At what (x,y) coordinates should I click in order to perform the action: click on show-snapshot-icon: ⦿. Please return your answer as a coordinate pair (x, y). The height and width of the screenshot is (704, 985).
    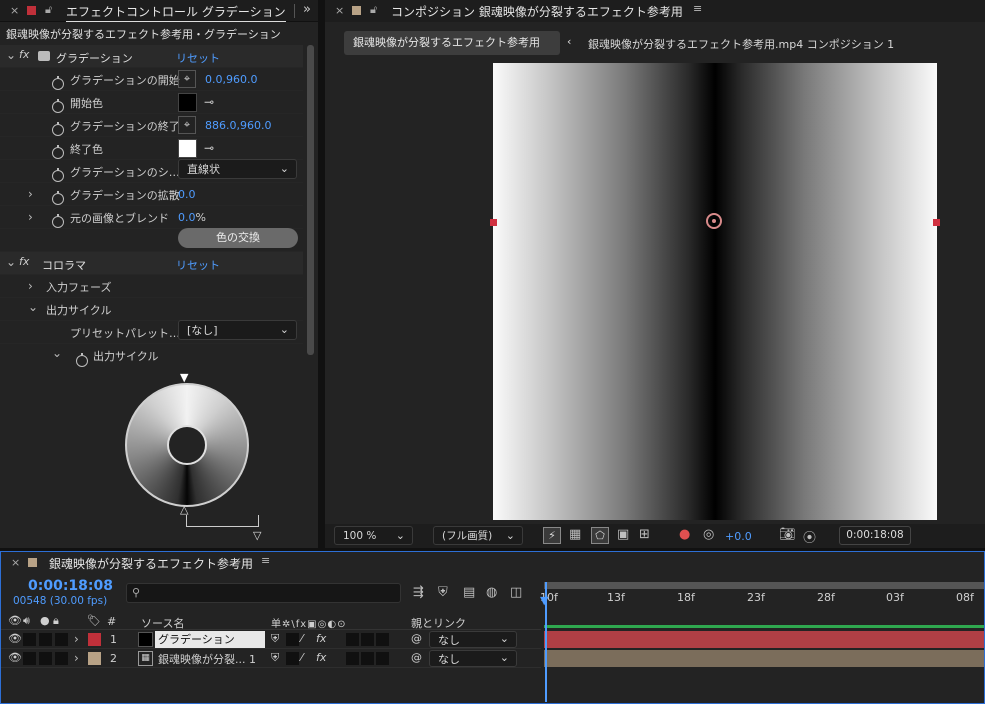
    Looking at the image, I should click on (809, 536).